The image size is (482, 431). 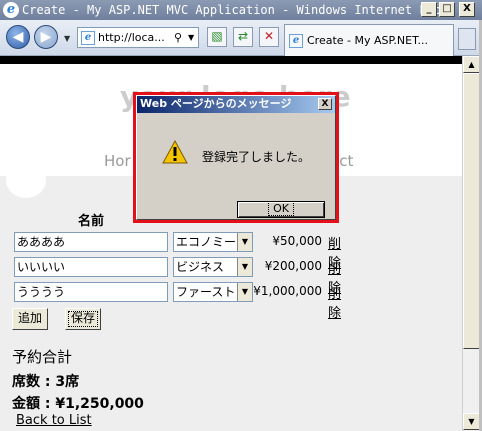 I want to click on refresh-icon: ⇄, so click(x=243, y=37).